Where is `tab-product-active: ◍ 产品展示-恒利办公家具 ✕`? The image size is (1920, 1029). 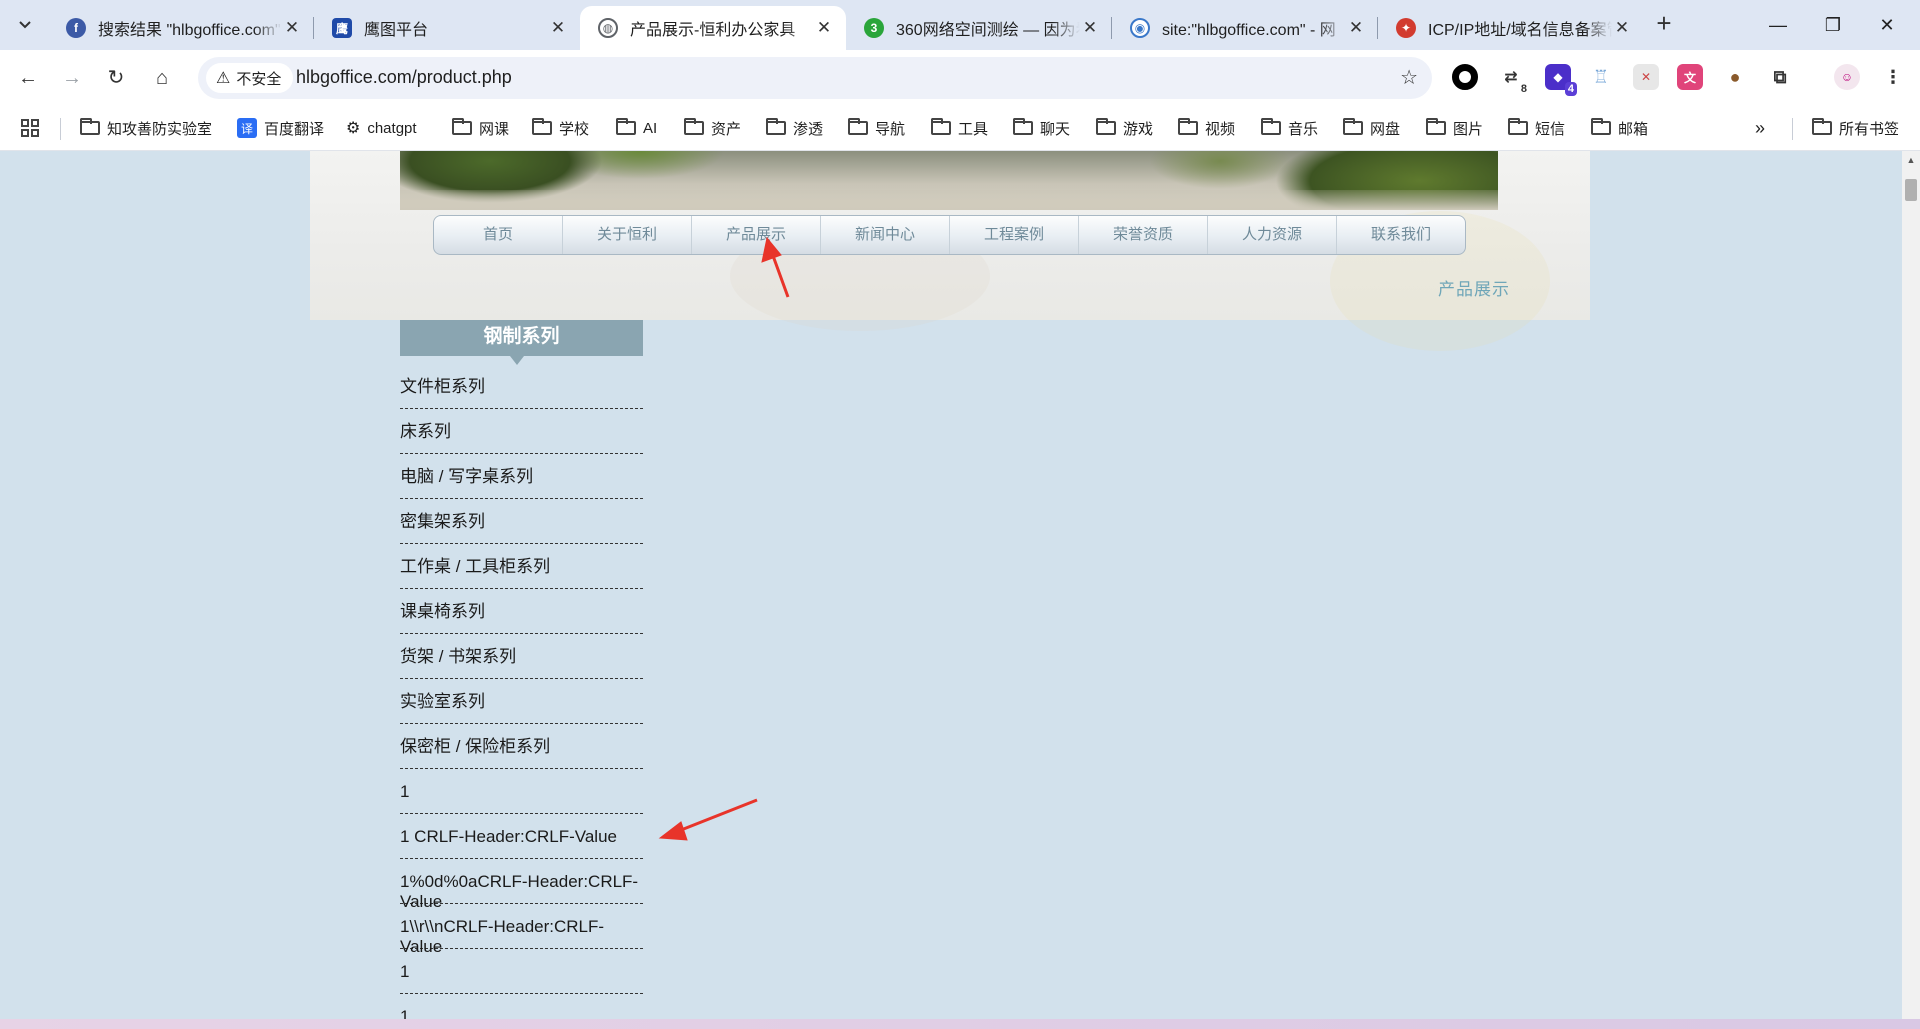
tab-product-active: ◍ 产品展示-恒利办公家具 ✕ is located at coordinates (713, 28).